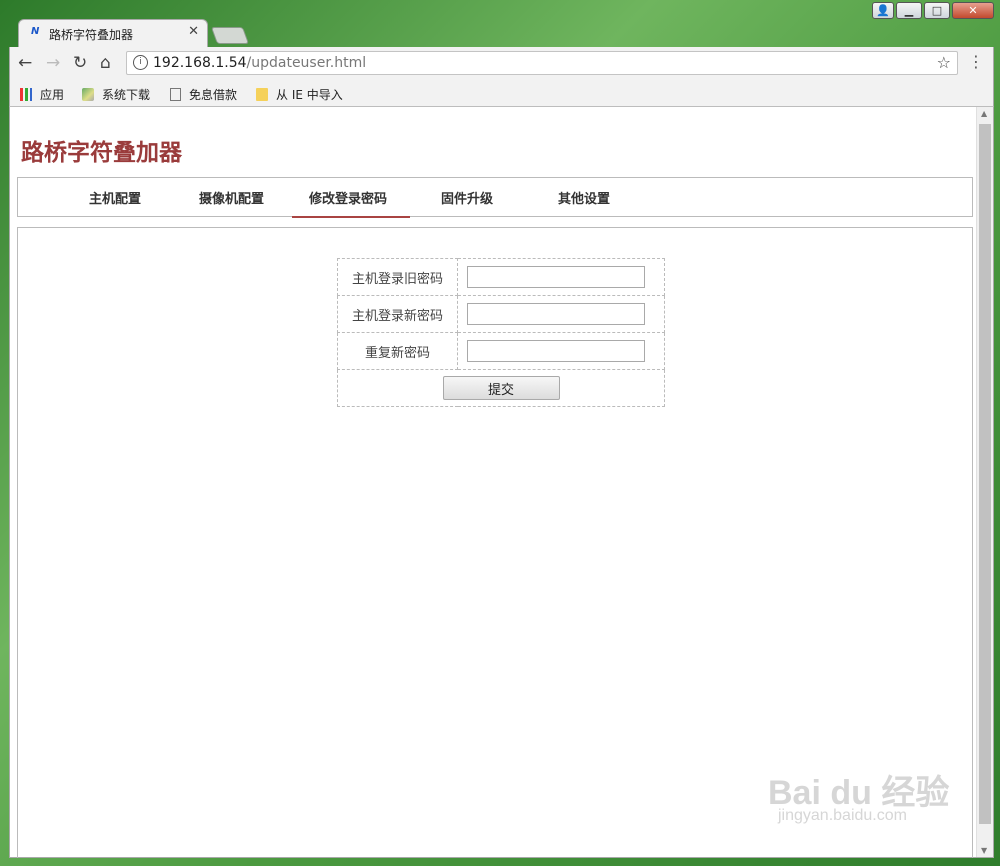 The width and height of the screenshot is (1000, 866). Describe the element at coordinates (306, 63) in the screenshot. I see `url-path: /updateuser.html` at that location.